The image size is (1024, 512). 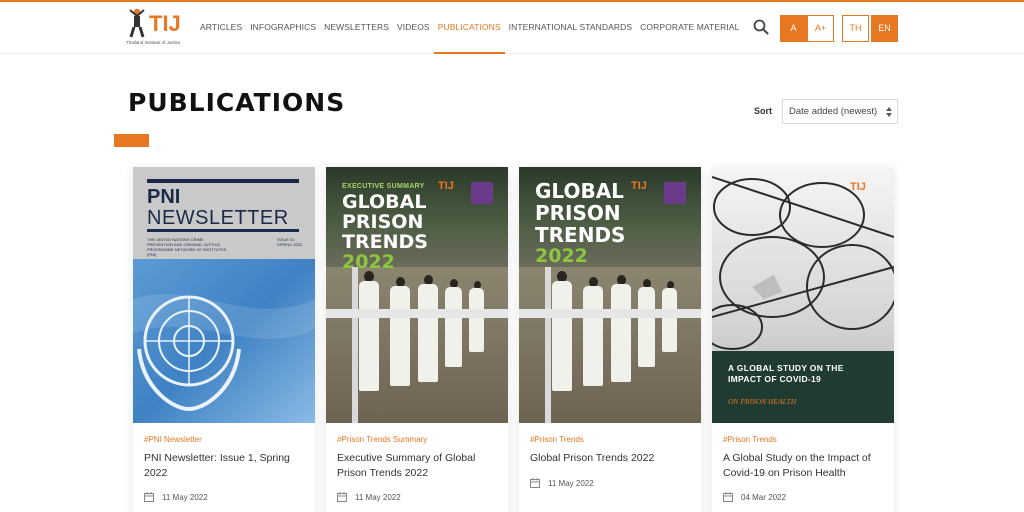 I want to click on title-accent-bar, so click(x=131, y=140).